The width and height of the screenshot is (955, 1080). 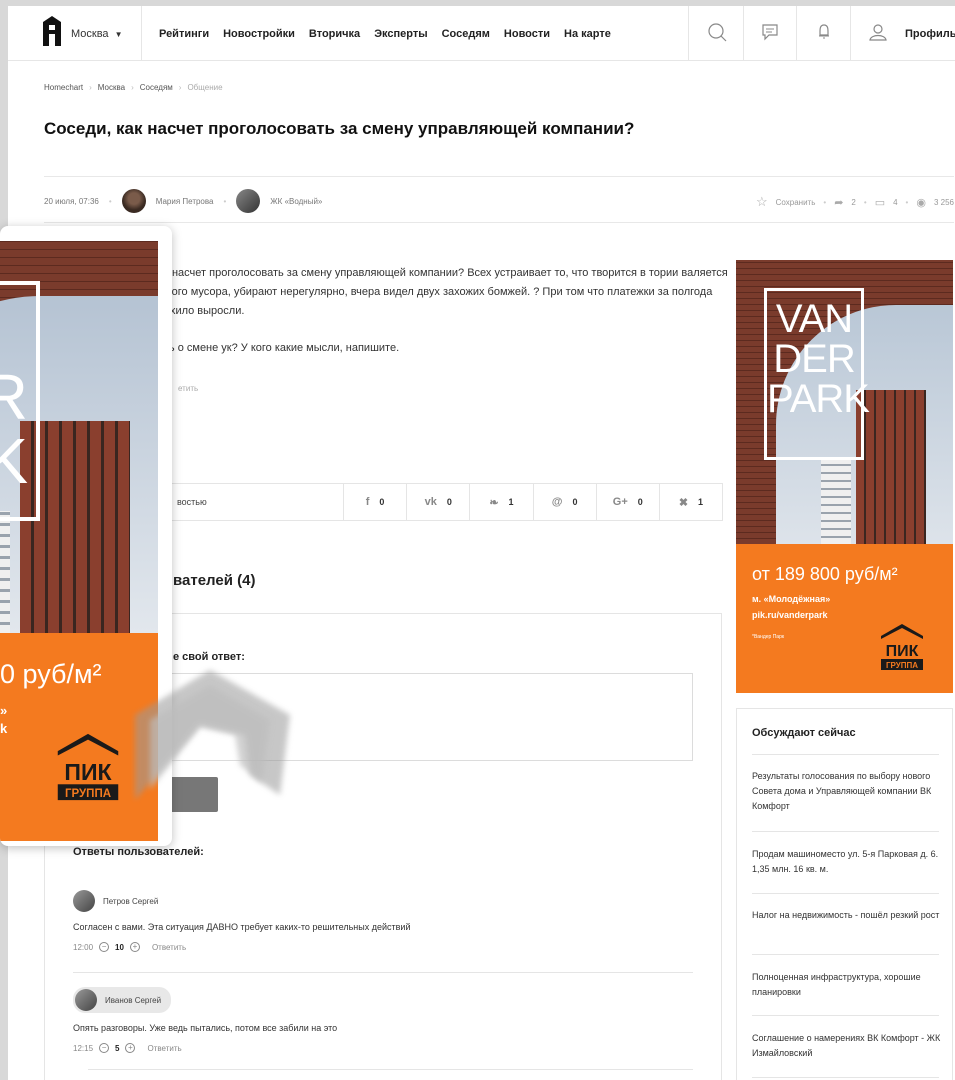 What do you see at coordinates (804, 733) in the screenshot?
I see `discussed-now-heading: Обсуждают сейчас` at bounding box center [804, 733].